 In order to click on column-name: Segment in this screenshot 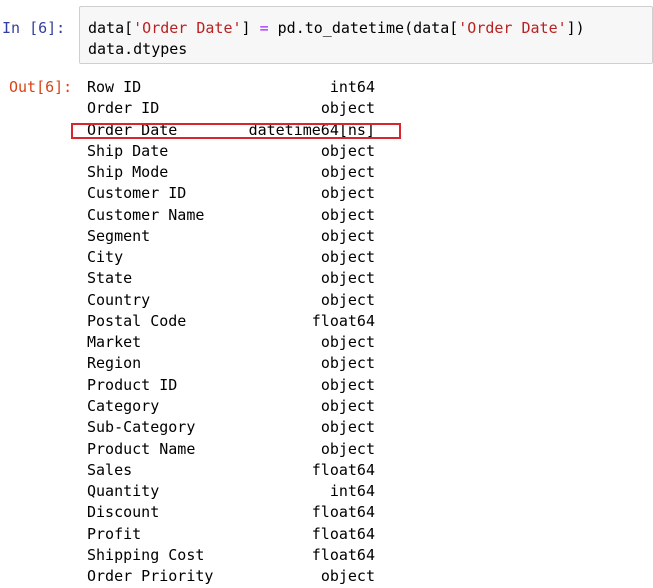, I will do `click(119, 235)`.